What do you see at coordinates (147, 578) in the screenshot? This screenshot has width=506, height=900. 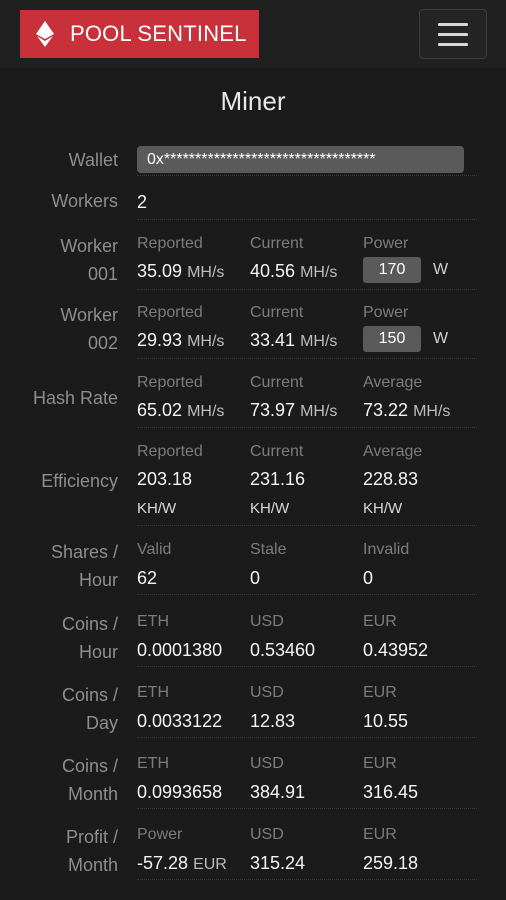 I see `shares-valid: 62` at bounding box center [147, 578].